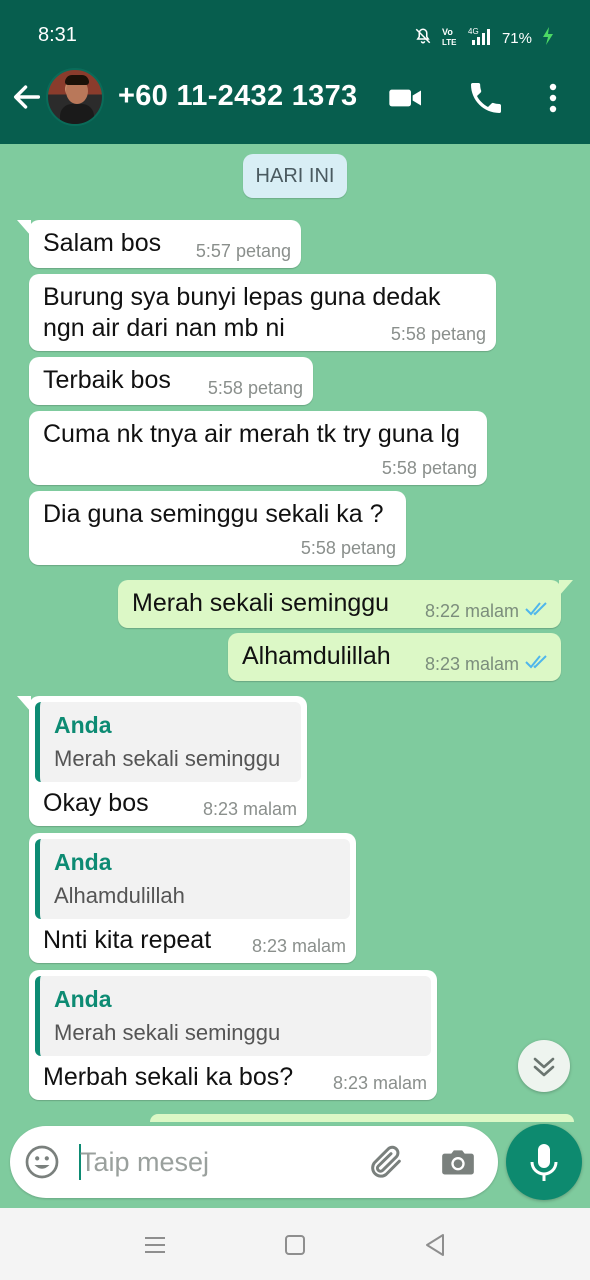  I want to click on mic-icon, so click(544, 1162).